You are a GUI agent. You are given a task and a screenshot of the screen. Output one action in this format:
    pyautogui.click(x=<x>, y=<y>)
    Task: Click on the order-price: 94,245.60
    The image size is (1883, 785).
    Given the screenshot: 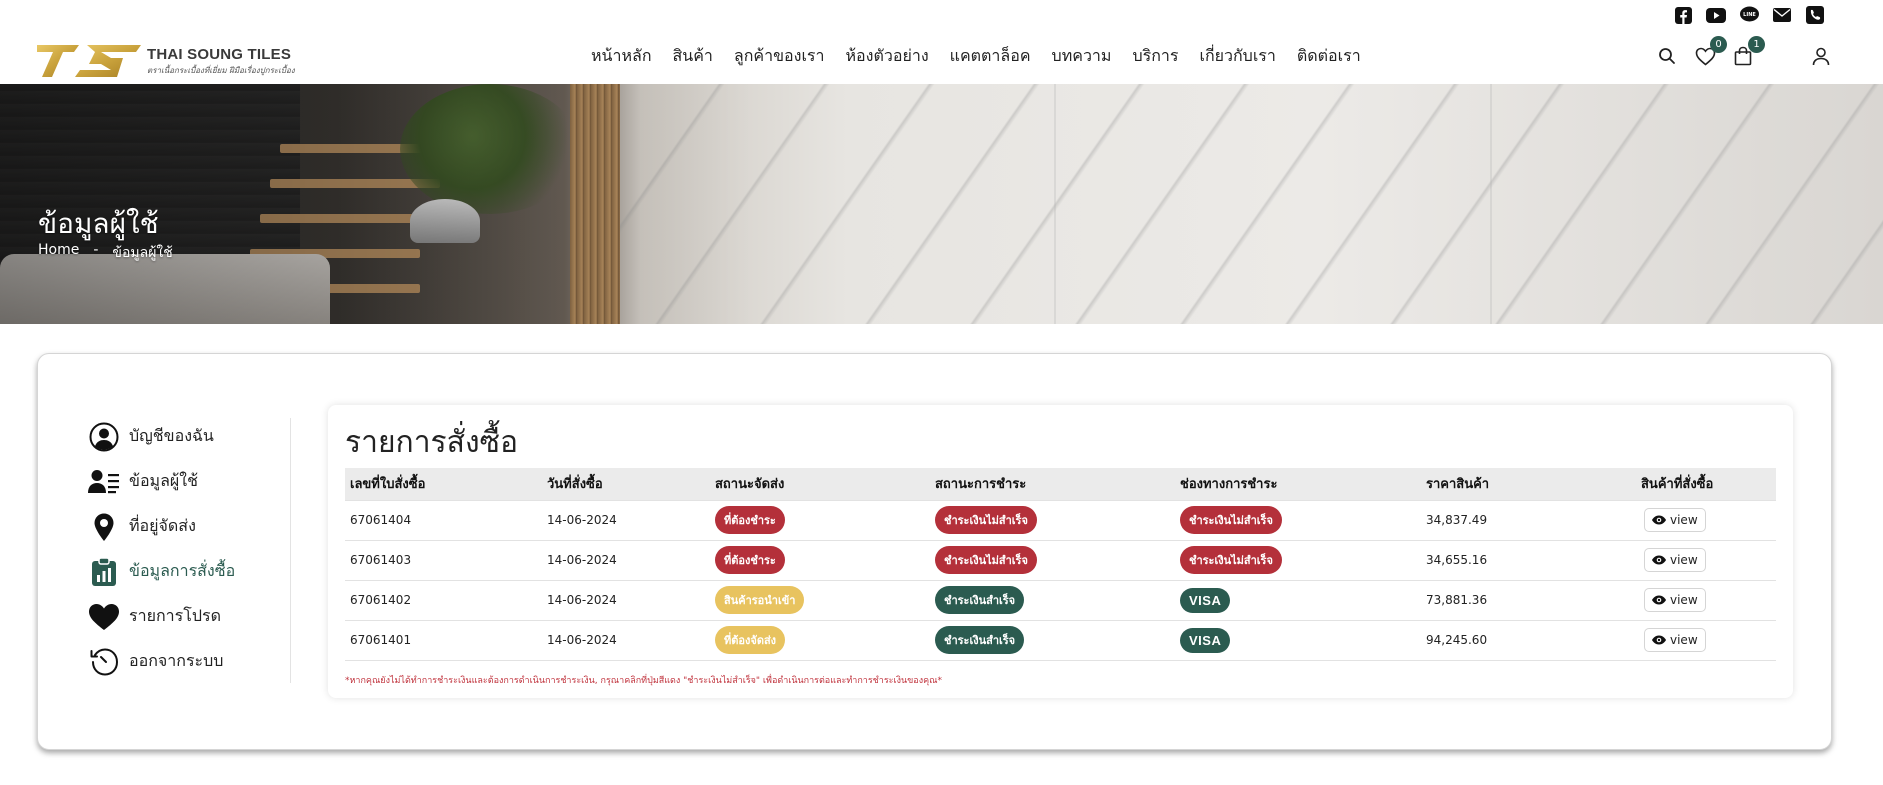 What is the action you would take?
    pyautogui.click(x=1528, y=640)
    